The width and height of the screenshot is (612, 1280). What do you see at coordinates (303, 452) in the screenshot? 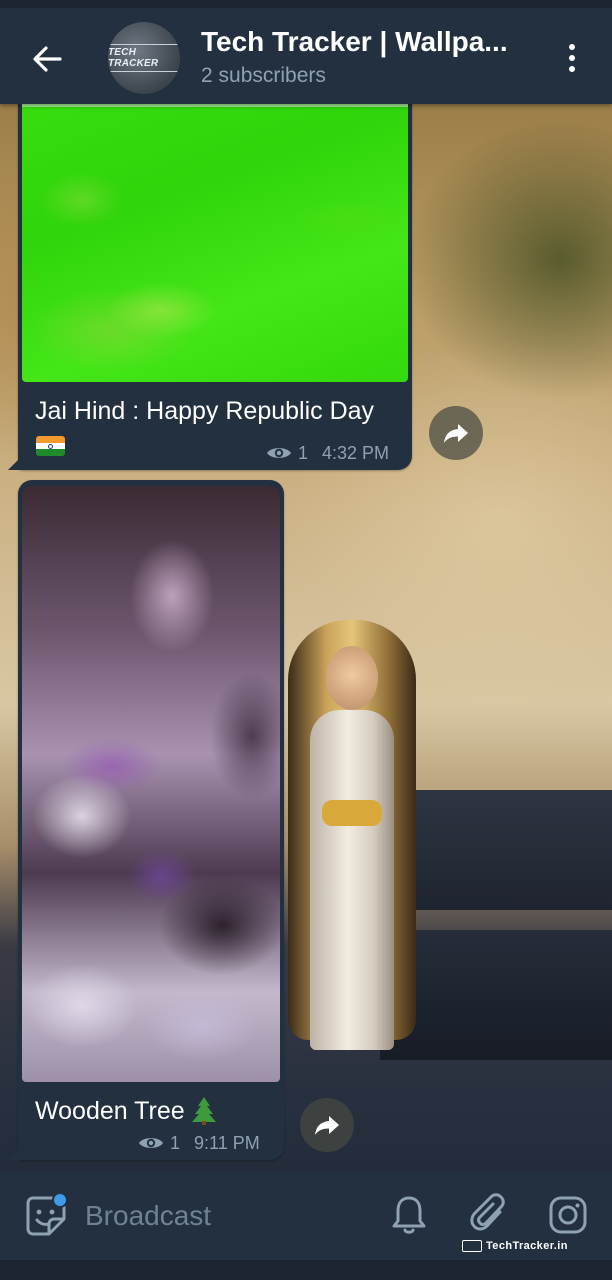
I see `message-1-views: 1` at bounding box center [303, 452].